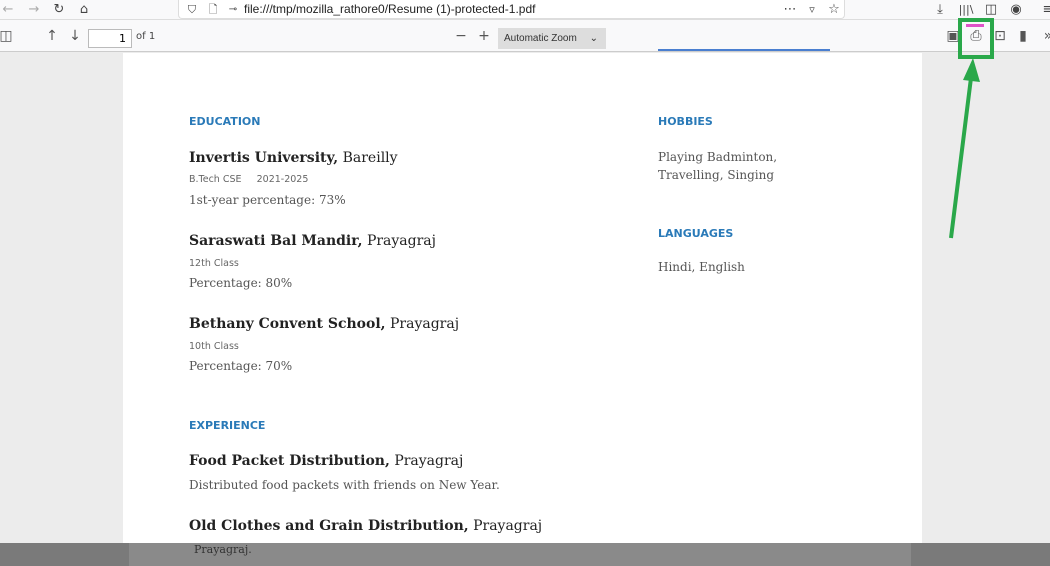 This screenshot has width=1050, height=566. I want to click on tools-icon: », so click(1045, 36).